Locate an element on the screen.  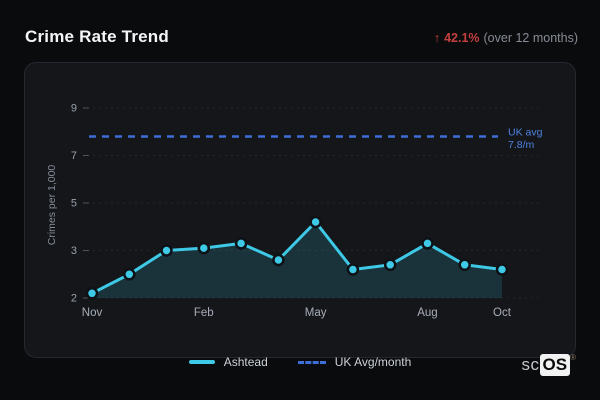
dashed-line-swatch-icon is located at coordinates (311, 362).